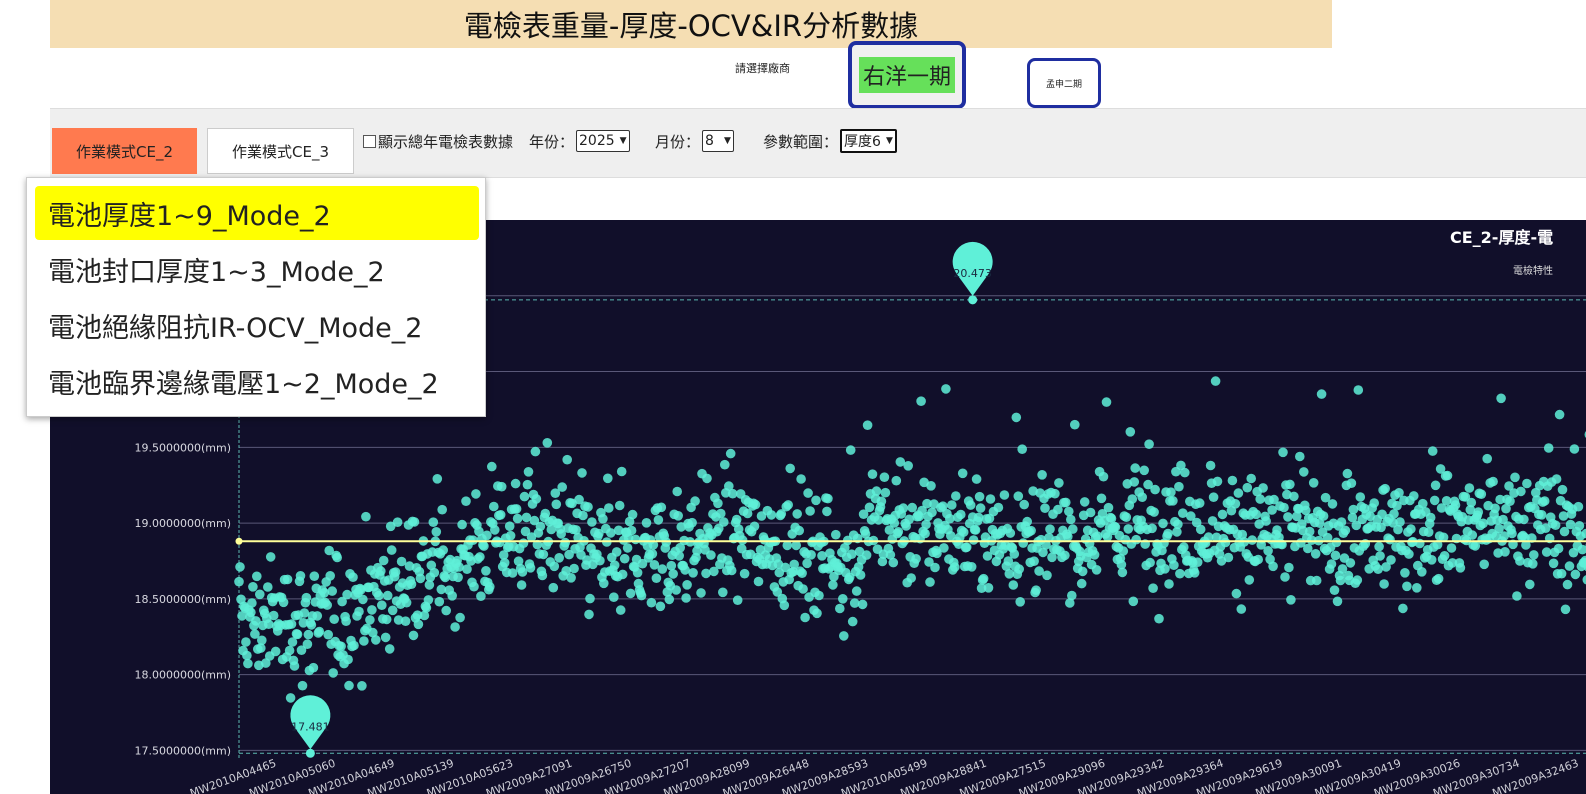  What do you see at coordinates (438, 141) in the screenshot?
I see `show-all-year-toggle: 顯示總年電檢表數據` at bounding box center [438, 141].